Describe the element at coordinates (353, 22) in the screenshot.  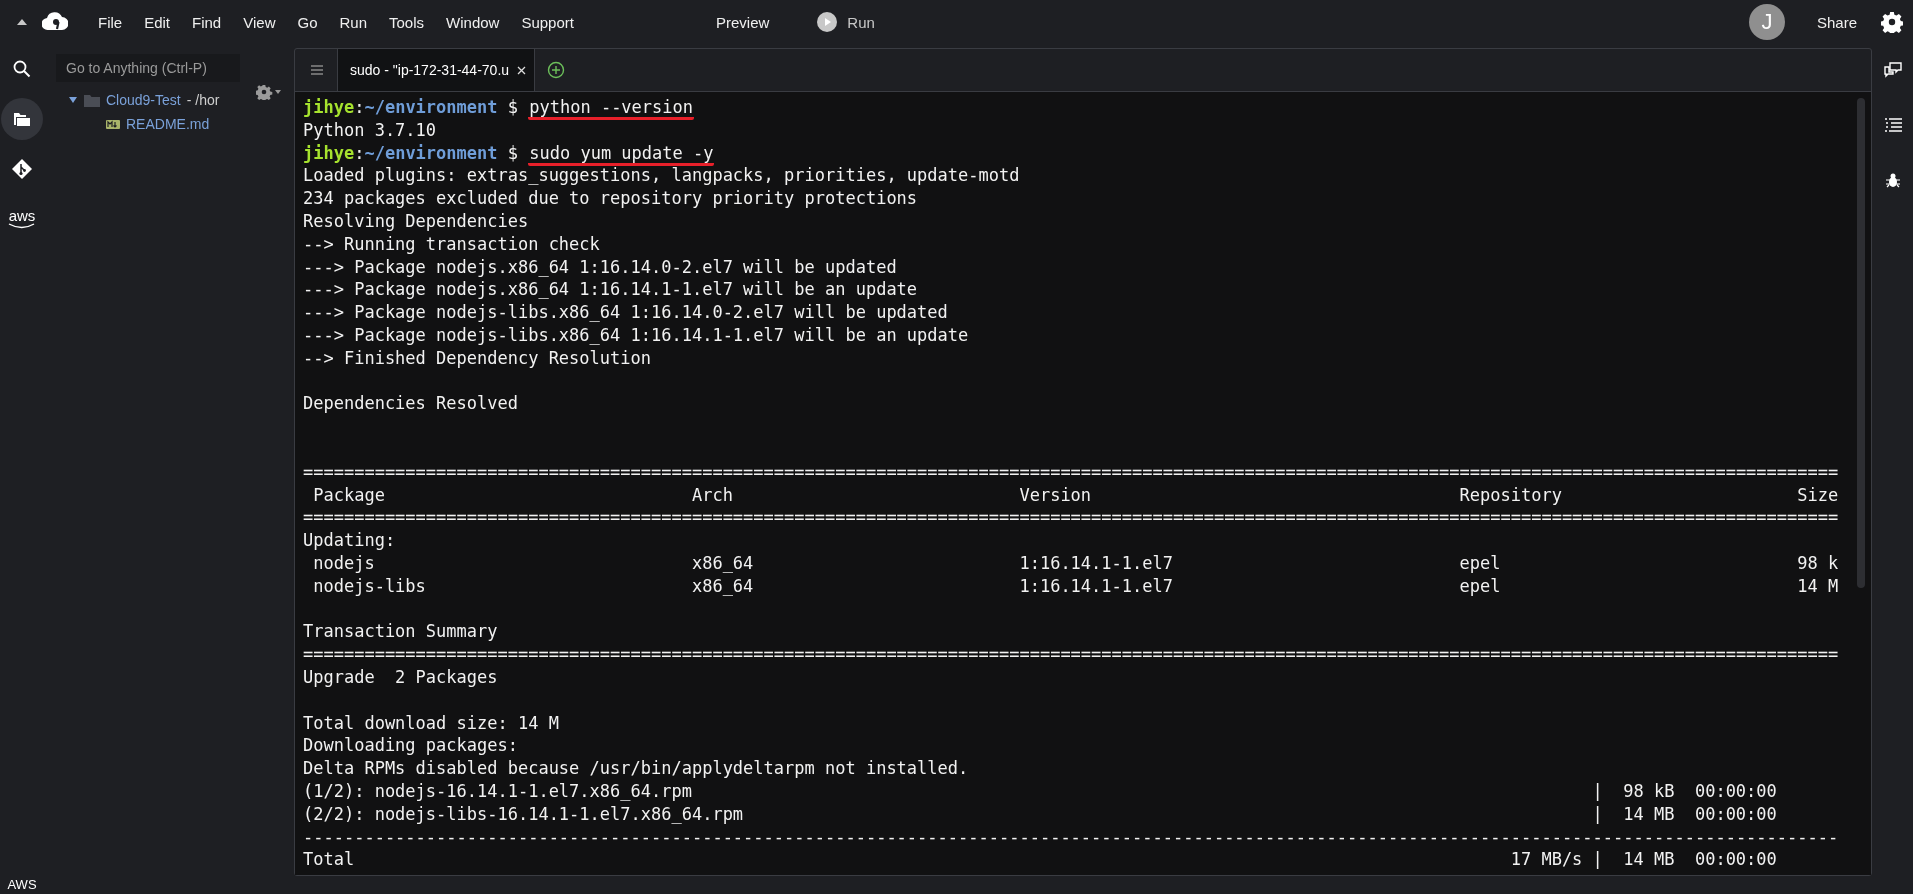
I see `menu-item: Run` at that location.